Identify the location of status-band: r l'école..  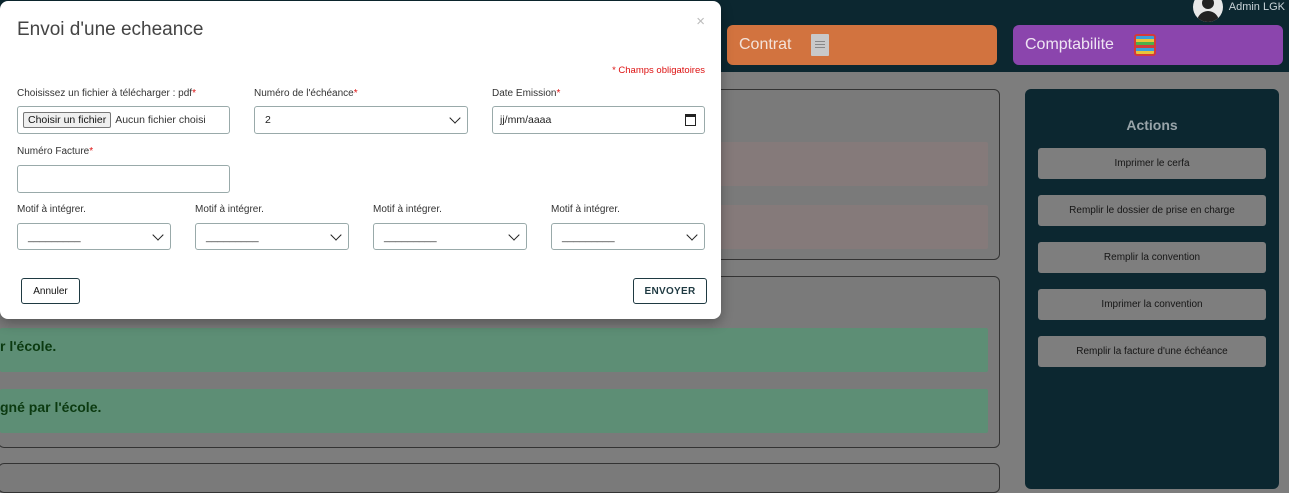
(494, 350).